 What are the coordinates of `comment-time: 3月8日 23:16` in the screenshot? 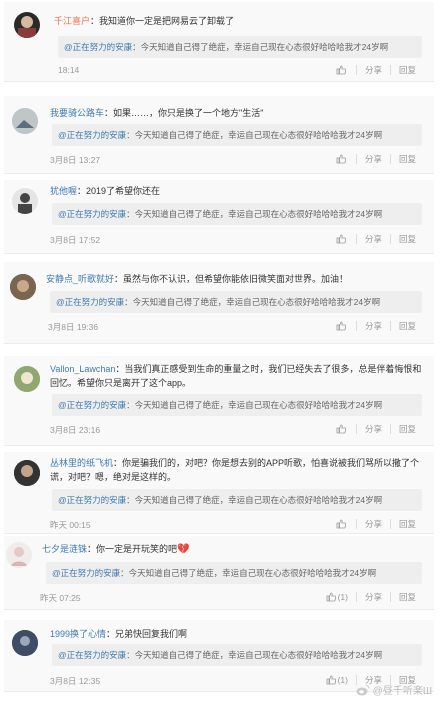 It's located at (75, 430).